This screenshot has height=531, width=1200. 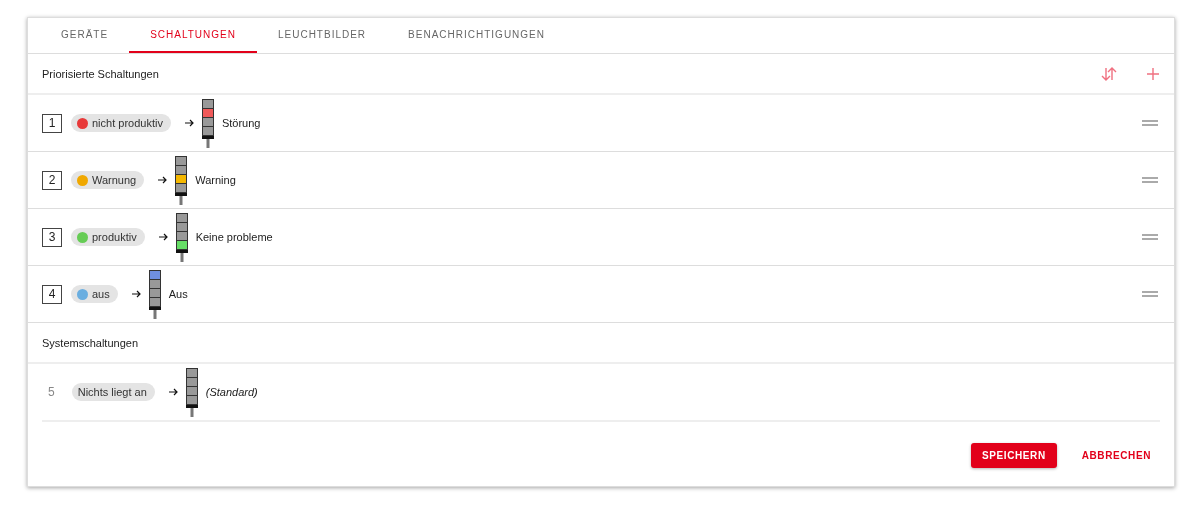 What do you see at coordinates (193, 35) in the screenshot?
I see `tab: SCHALTUNGEN` at bounding box center [193, 35].